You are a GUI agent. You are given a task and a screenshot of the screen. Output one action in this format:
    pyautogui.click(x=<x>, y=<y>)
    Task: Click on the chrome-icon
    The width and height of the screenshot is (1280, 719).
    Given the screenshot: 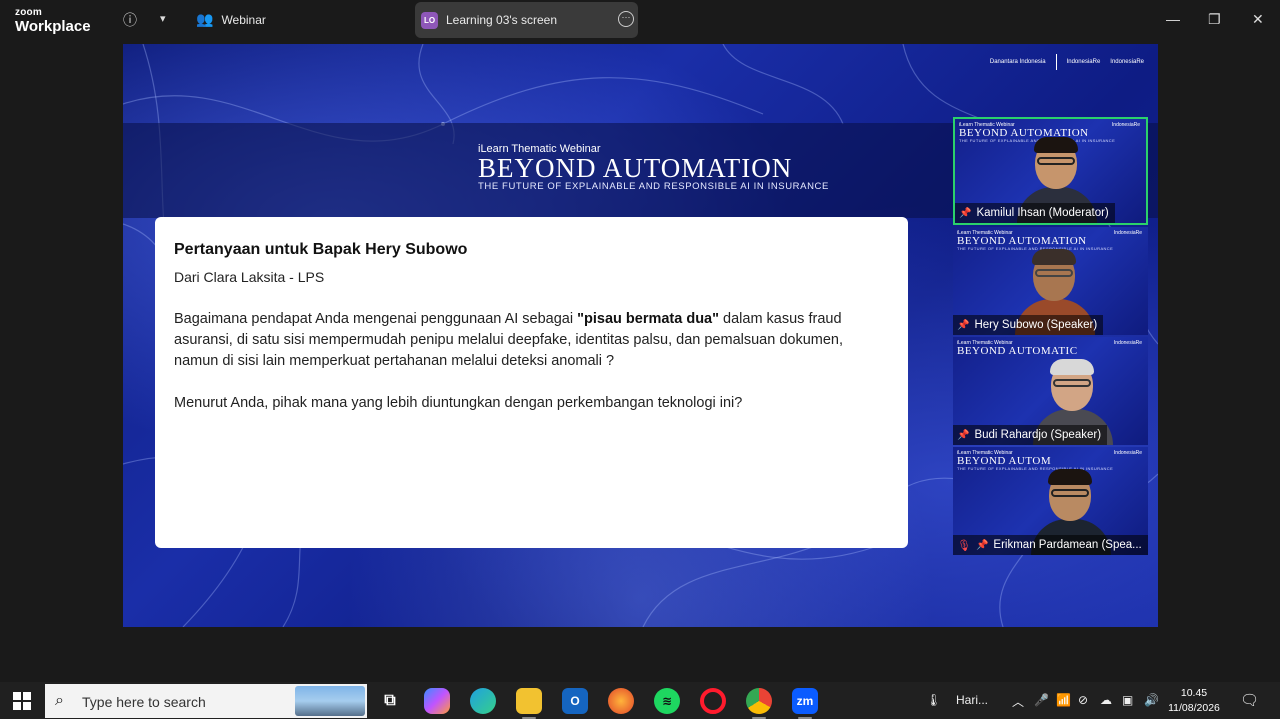 What is the action you would take?
    pyautogui.click(x=759, y=703)
    